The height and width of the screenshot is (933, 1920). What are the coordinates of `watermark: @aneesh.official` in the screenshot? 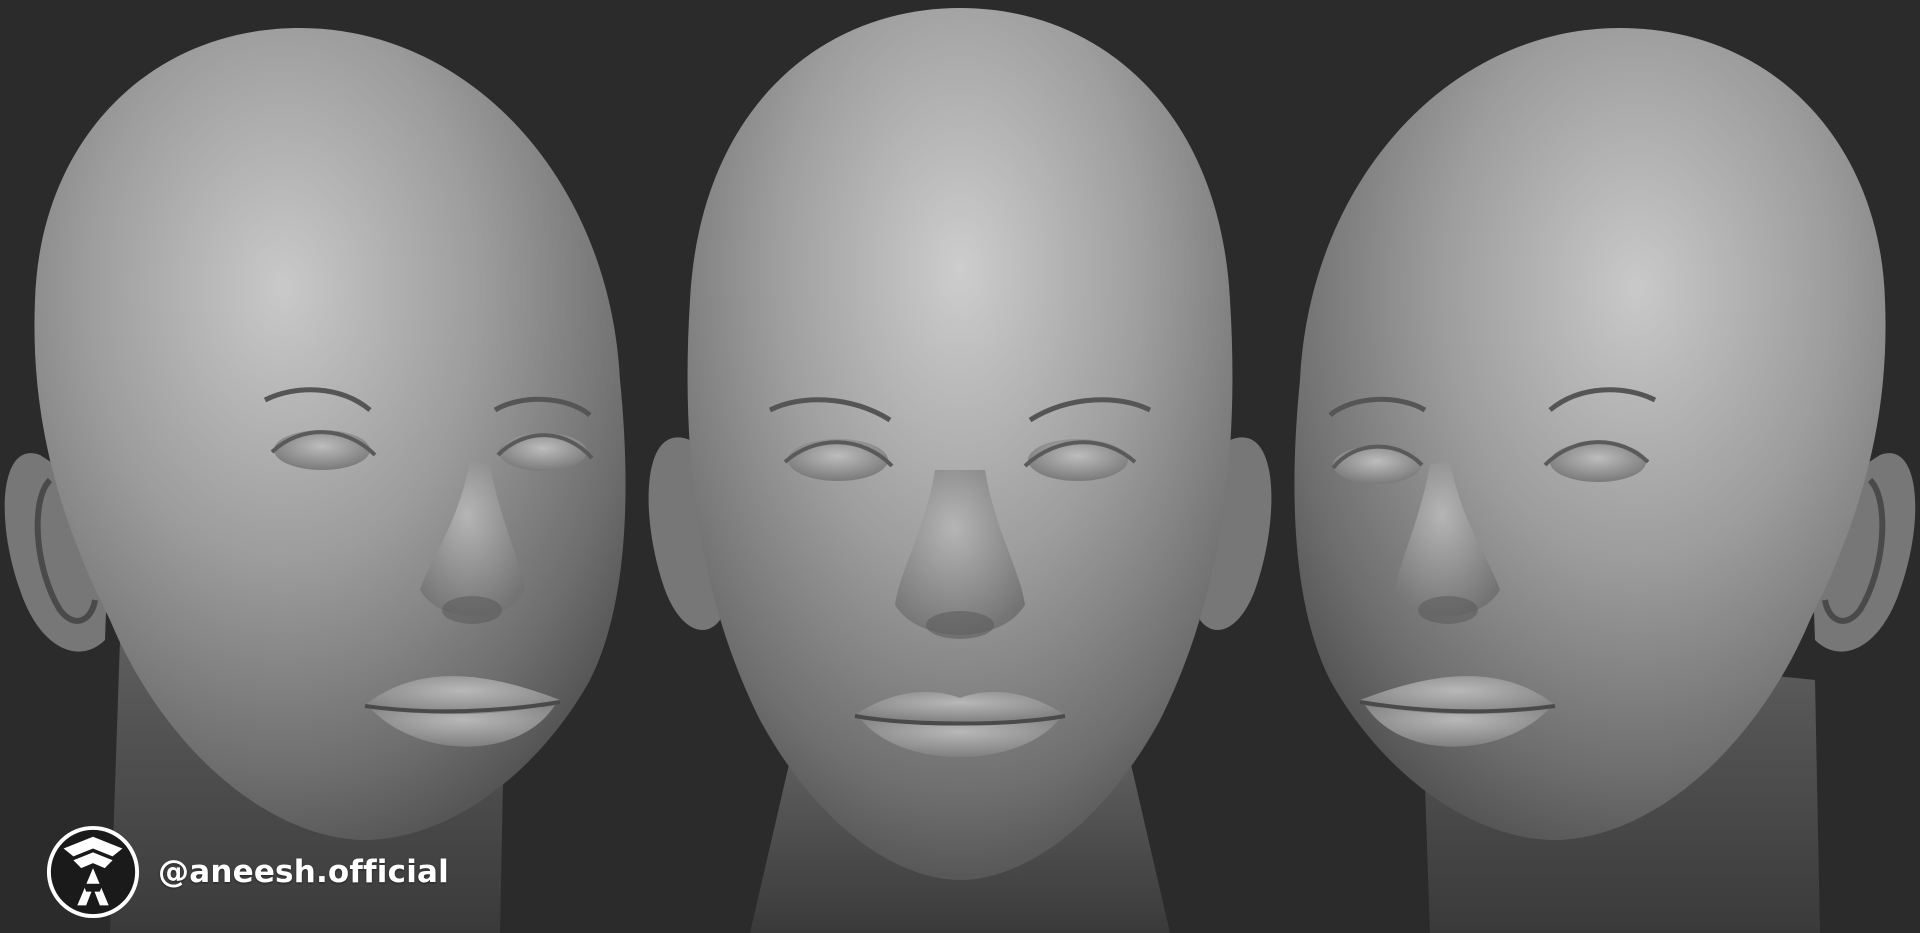 It's located at (246, 872).